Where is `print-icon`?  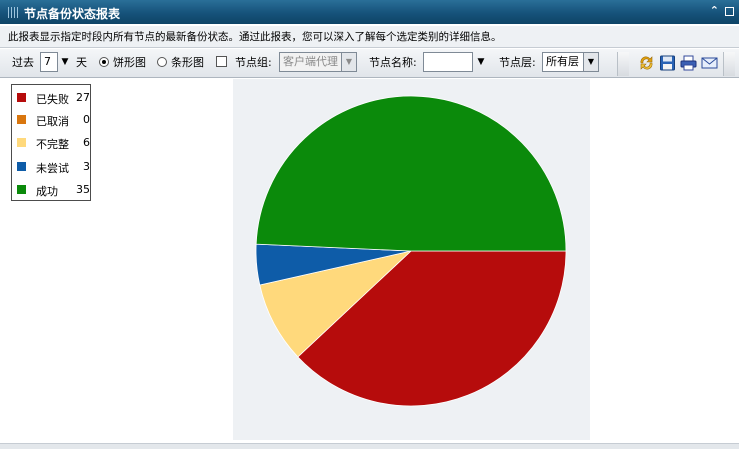
print-icon is located at coordinates (688, 63).